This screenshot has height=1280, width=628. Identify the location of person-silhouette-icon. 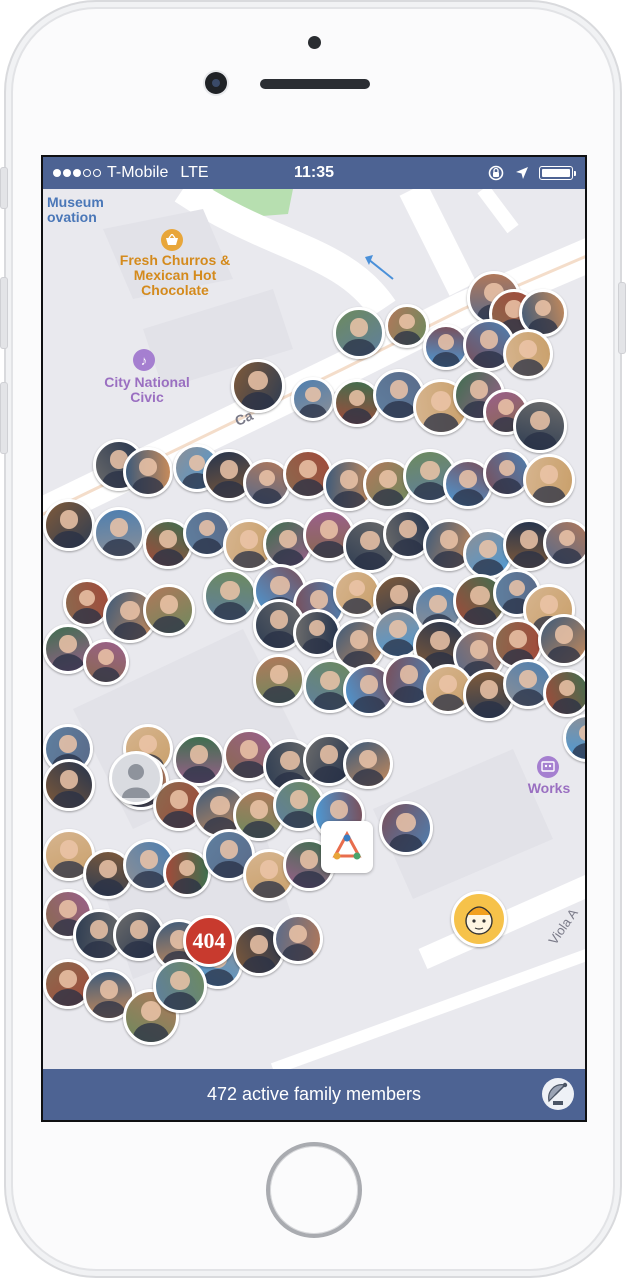
(136, 781).